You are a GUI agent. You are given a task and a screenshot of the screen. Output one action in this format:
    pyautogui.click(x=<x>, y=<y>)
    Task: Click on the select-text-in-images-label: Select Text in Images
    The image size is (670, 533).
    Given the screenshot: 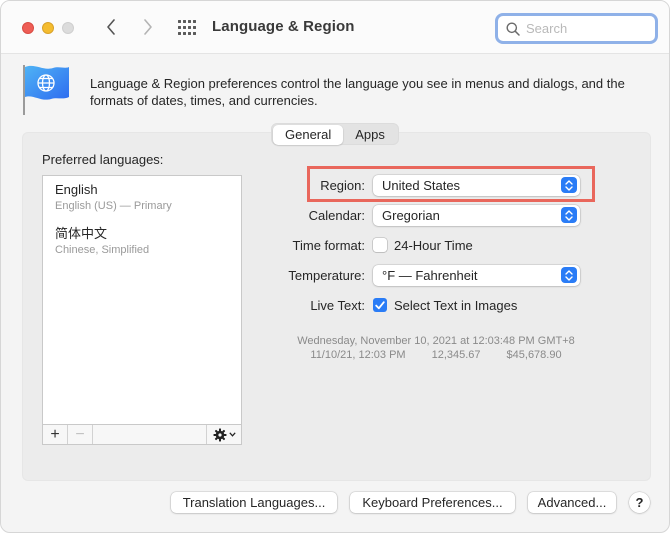 What is the action you would take?
    pyautogui.click(x=456, y=305)
    